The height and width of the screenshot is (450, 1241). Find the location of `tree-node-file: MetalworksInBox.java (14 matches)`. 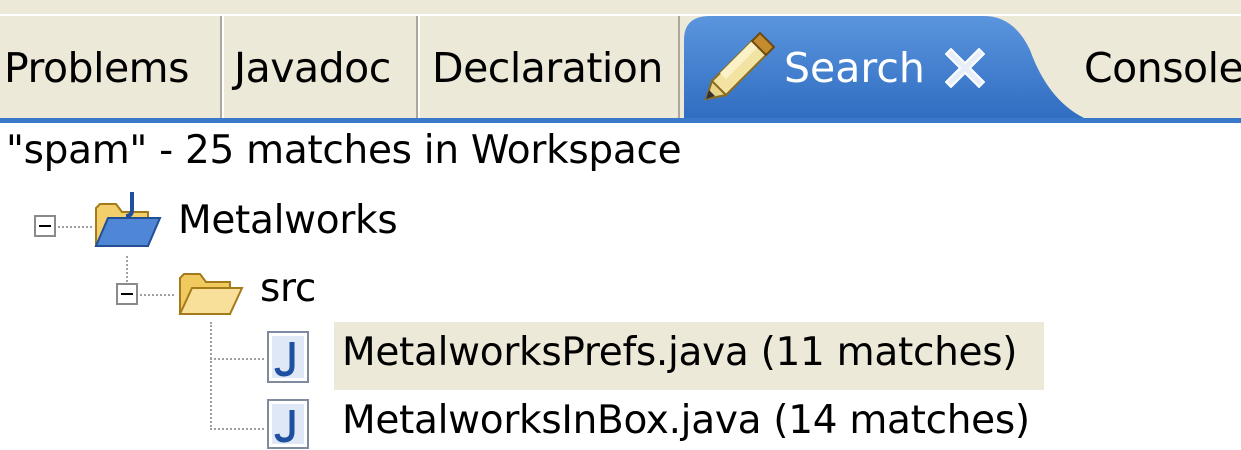

tree-node-file: MetalworksInBox.java (14 matches) is located at coordinates (686, 420).